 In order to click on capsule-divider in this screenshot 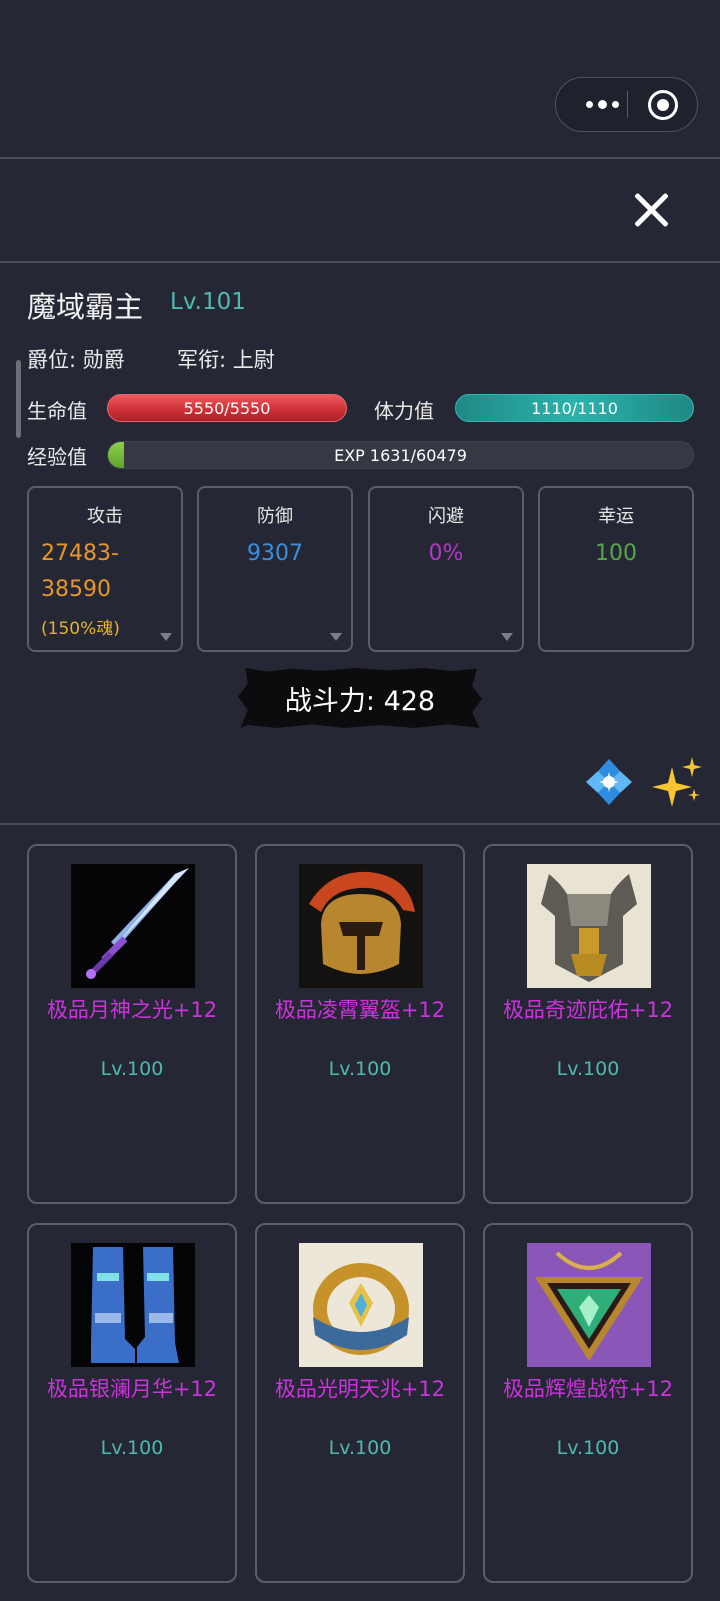, I will do `click(627, 104)`.